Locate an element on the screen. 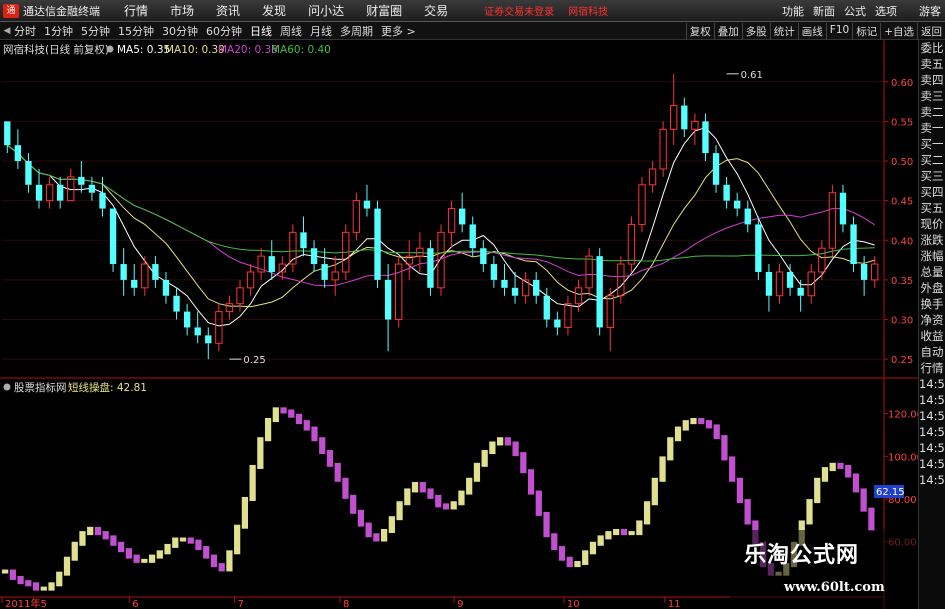 This screenshot has height=609, width=945. tab-intraday: 分时 is located at coordinates (25, 31).